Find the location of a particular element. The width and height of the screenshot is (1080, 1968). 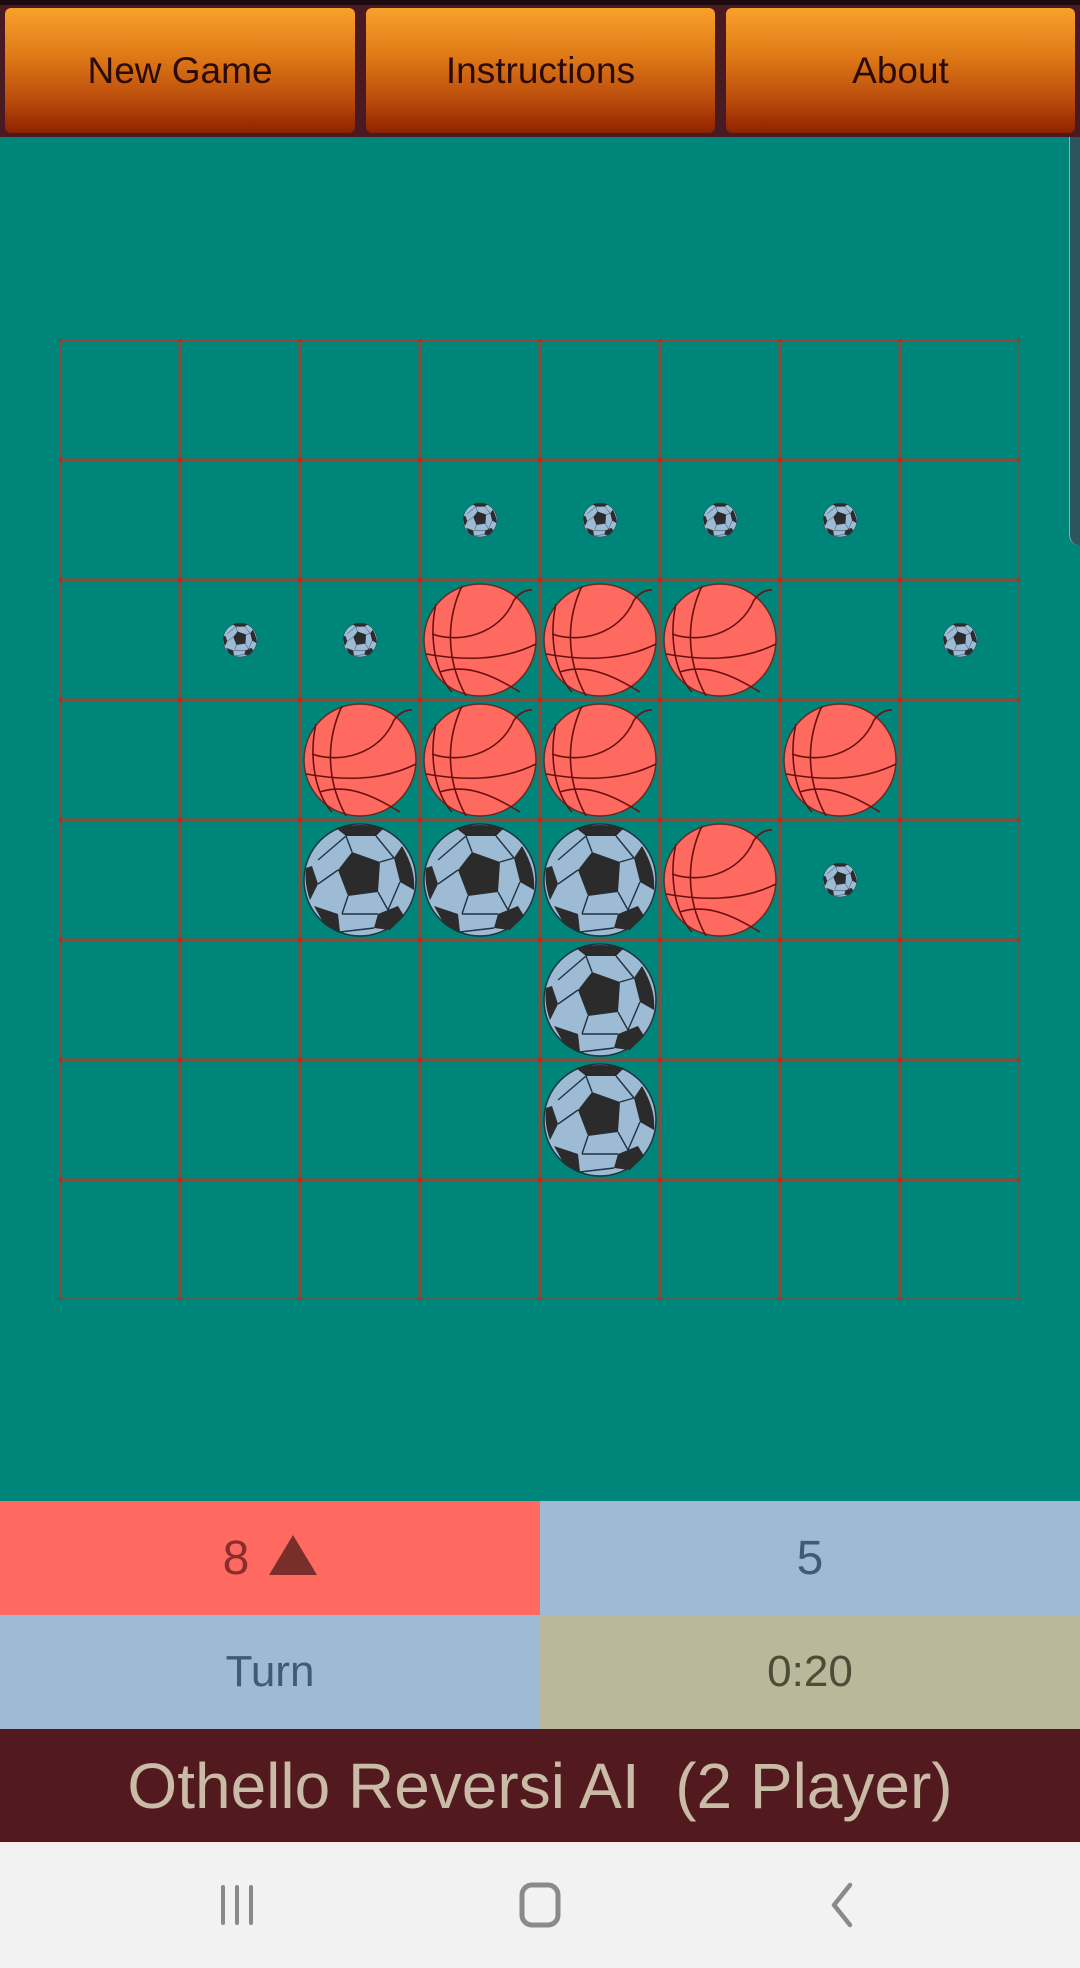

board-cell-r1-c2 is located at coordinates (360, 520).